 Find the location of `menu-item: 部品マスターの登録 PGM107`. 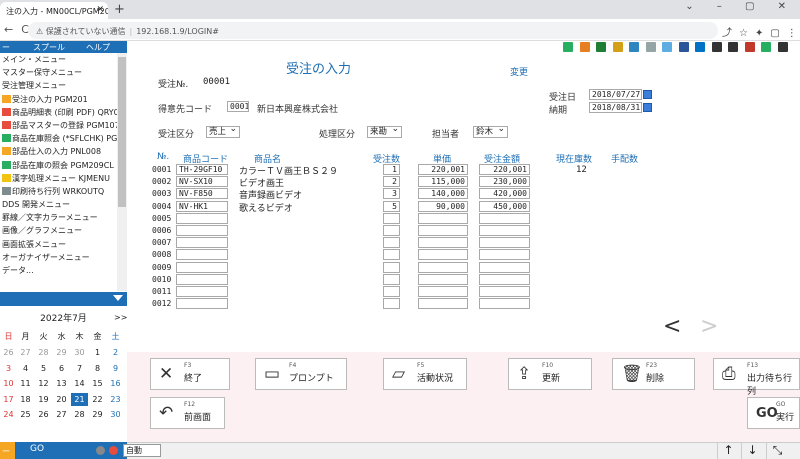

menu-item: 部品マスターの登録 PGM107 is located at coordinates (63, 125).